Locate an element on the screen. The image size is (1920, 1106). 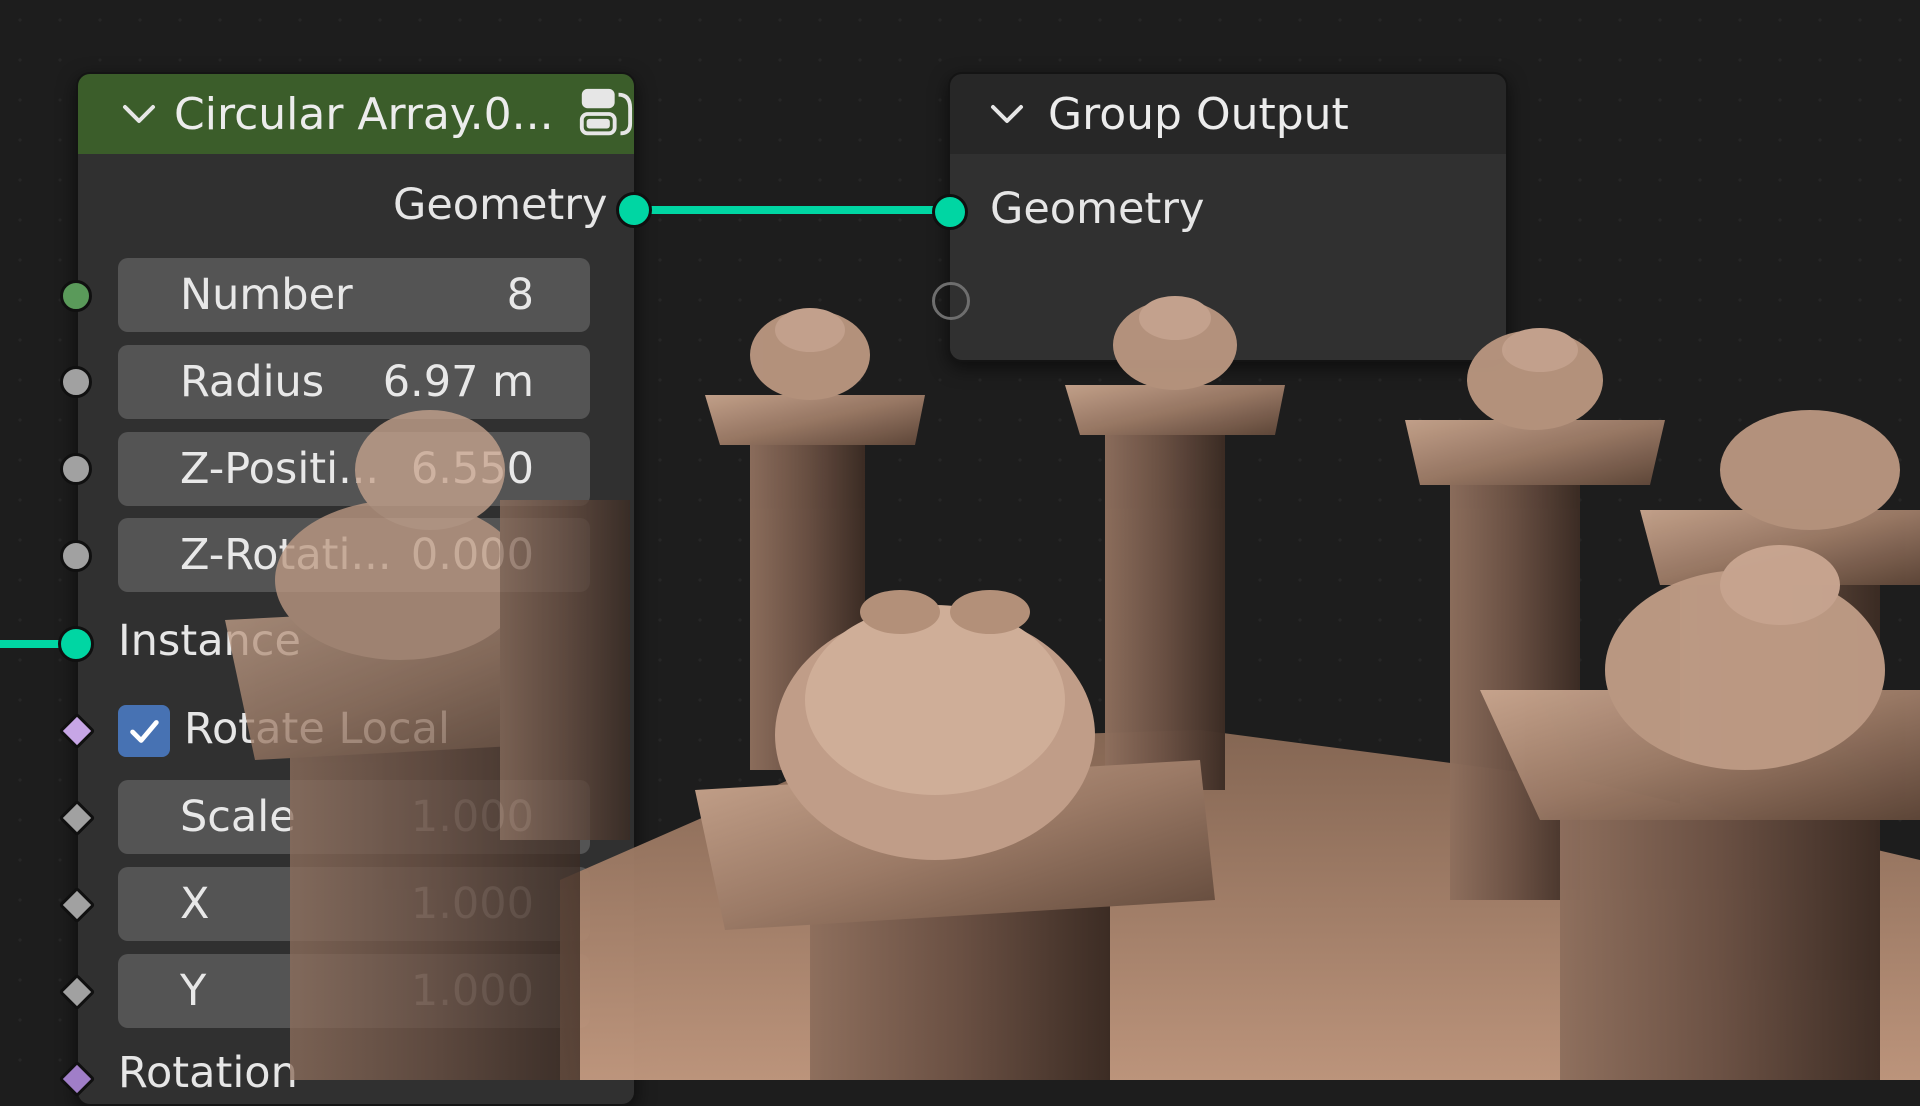
field-label: Scale is located at coordinates (238, 817).